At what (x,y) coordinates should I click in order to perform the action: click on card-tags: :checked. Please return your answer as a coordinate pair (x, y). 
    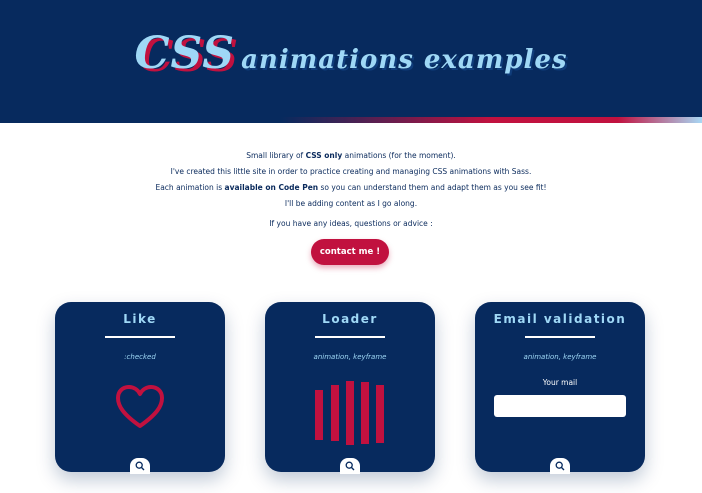
    Looking at the image, I should click on (140, 357).